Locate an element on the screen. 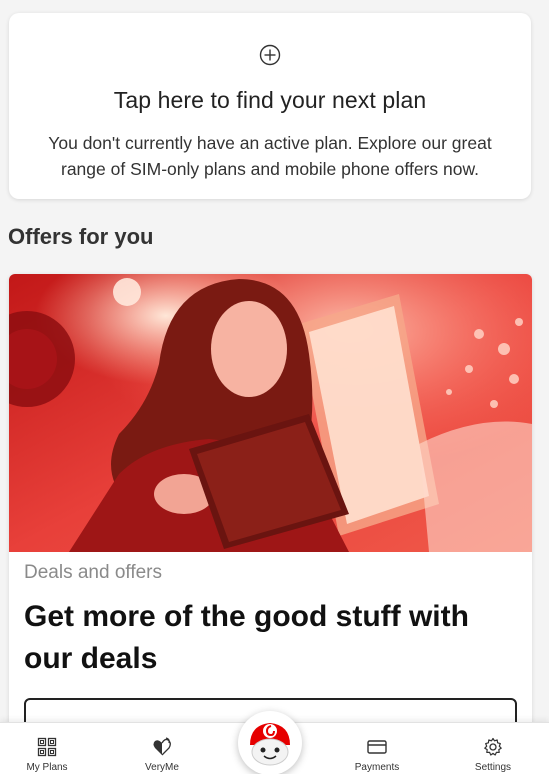  tobi-chatbot-icon is located at coordinates (270, 743).